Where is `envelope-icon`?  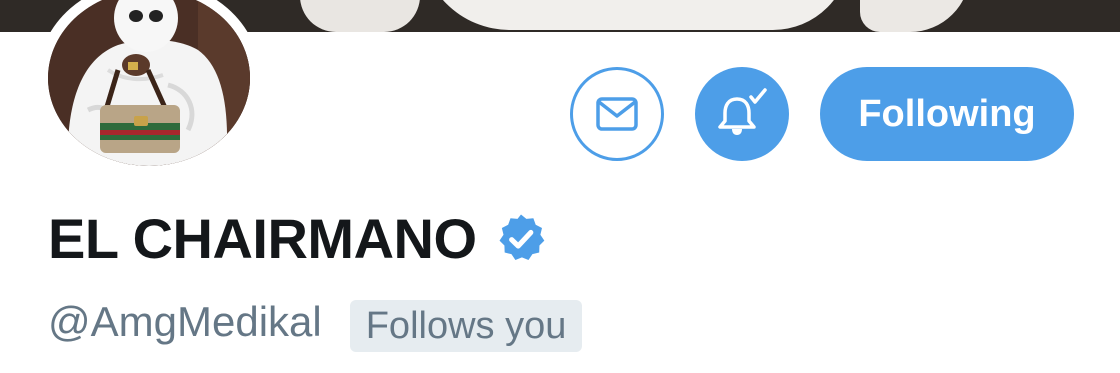
envelope-icon is located at coordinates (617, 114).